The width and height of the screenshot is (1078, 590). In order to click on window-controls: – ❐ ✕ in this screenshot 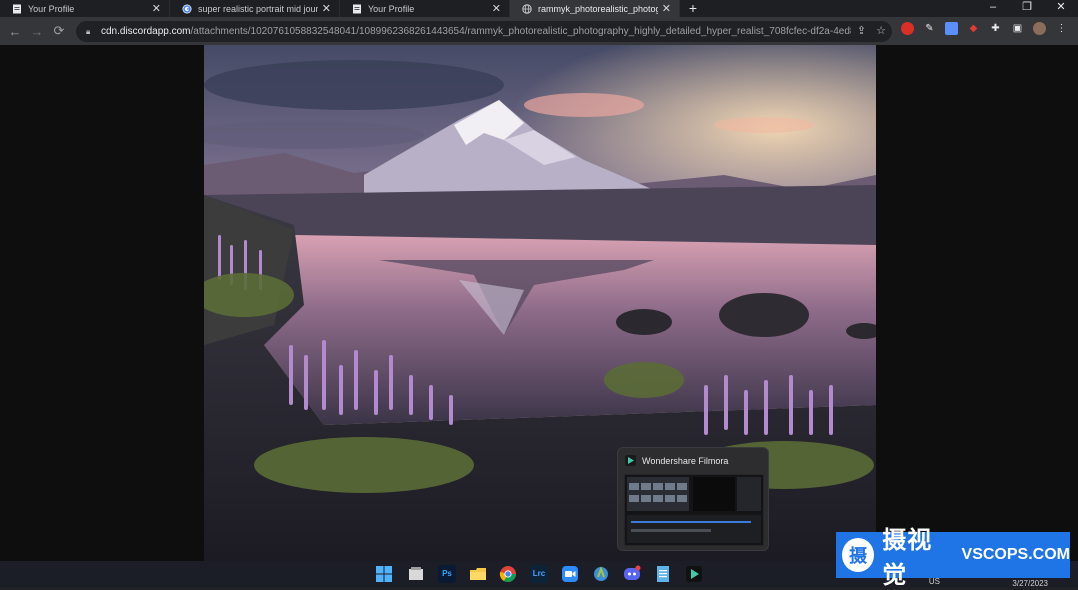, I will do `click(1027, 8)`.